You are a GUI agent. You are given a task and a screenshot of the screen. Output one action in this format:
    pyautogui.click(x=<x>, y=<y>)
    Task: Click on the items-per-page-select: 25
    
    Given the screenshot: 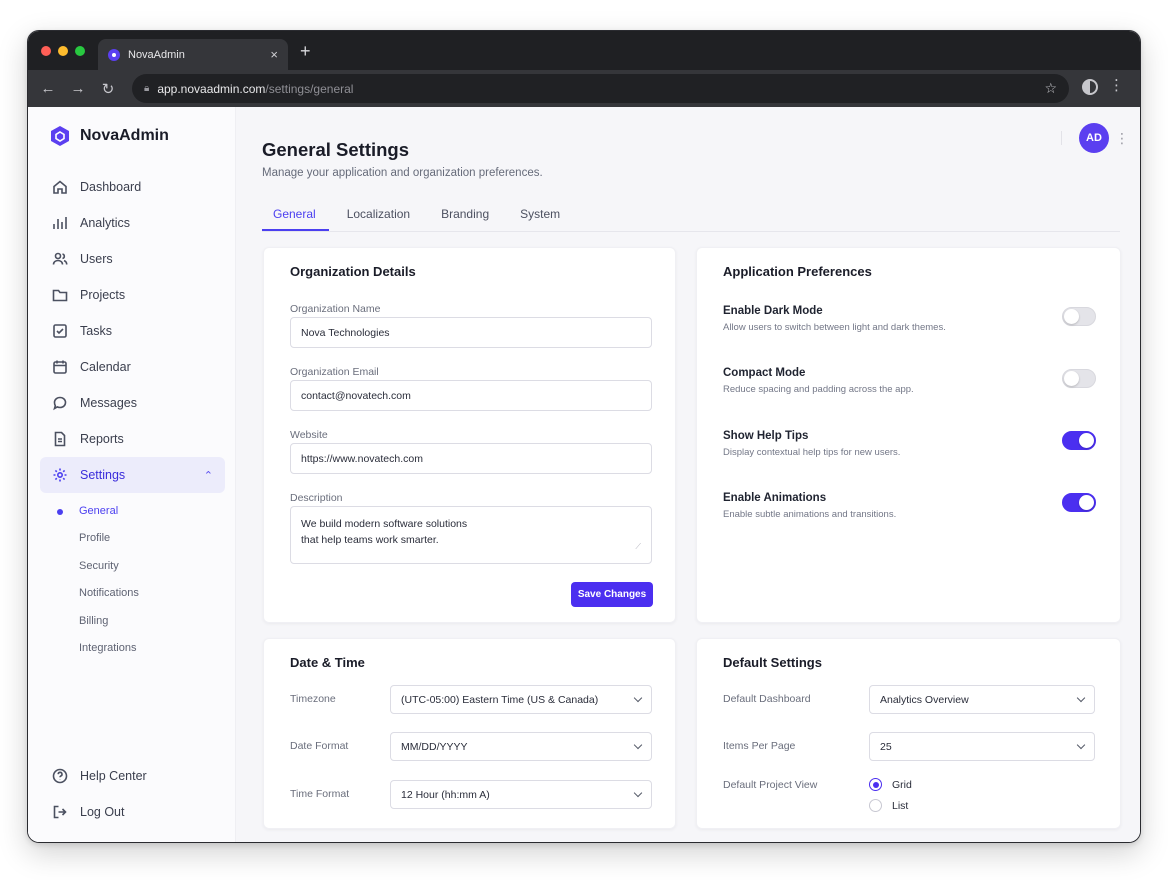 What is the action you would take?
    pyautogui.click(x=982, y=746)
    